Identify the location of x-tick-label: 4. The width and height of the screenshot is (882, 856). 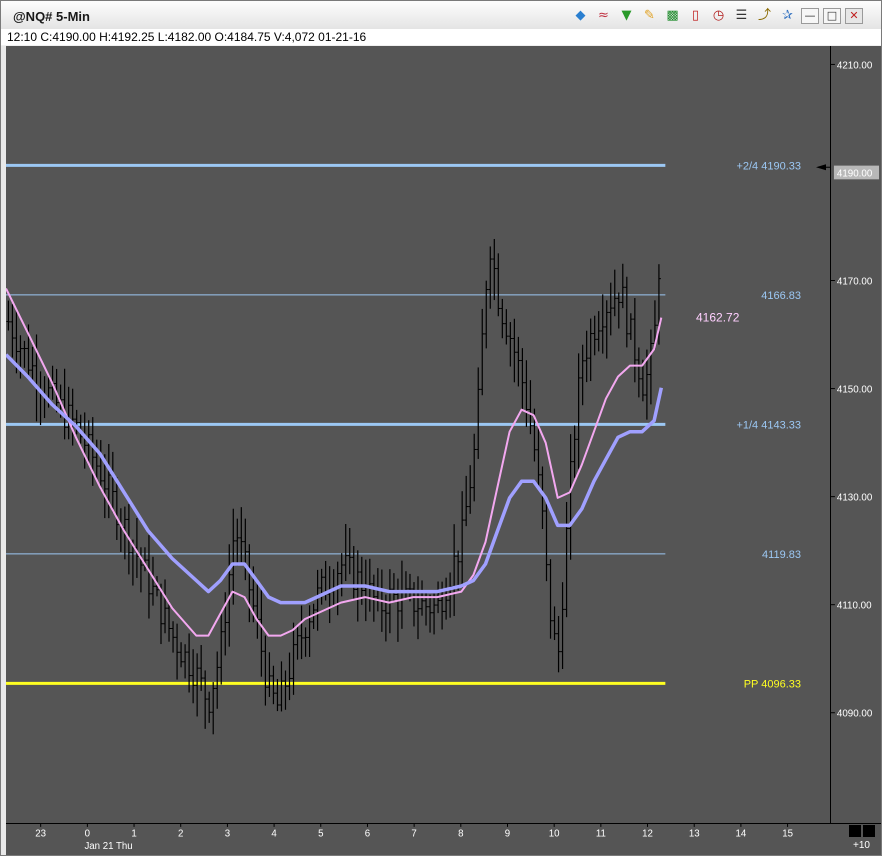
(274, 834).